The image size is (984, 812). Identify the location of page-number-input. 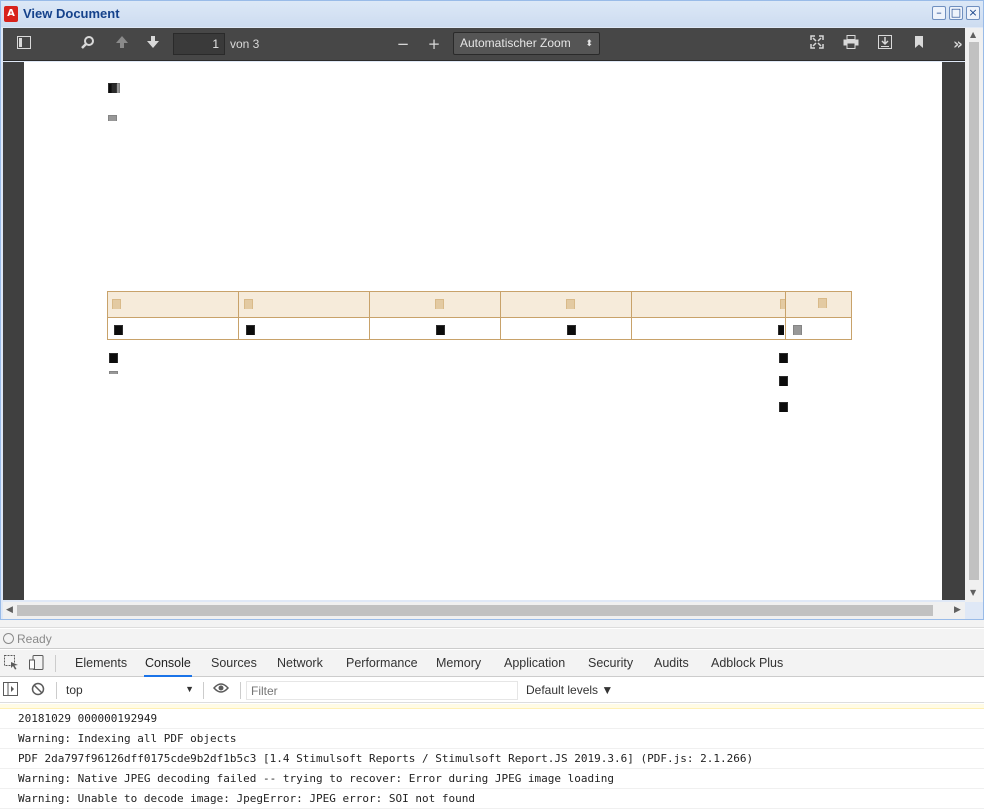
(199, 44).